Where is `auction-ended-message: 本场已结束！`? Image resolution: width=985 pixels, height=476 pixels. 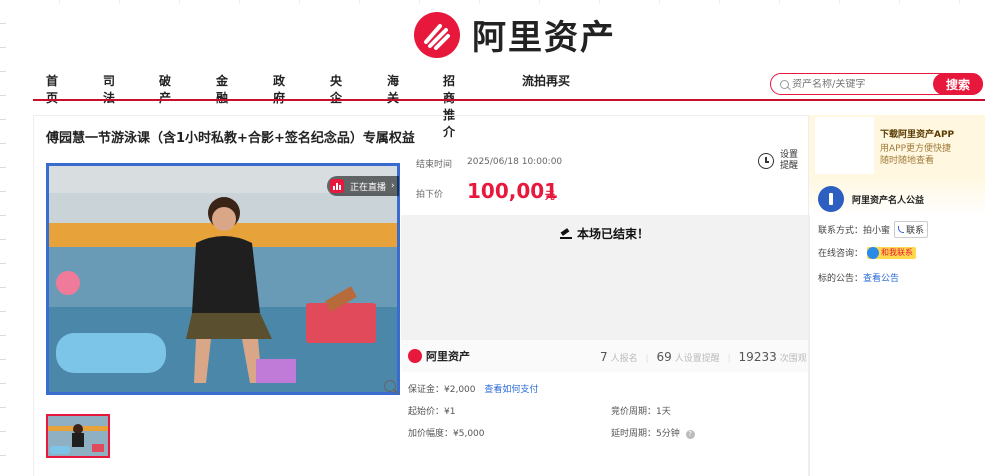 auction-ended-message: 本场已结束！ is located at coordinates (604, 233).